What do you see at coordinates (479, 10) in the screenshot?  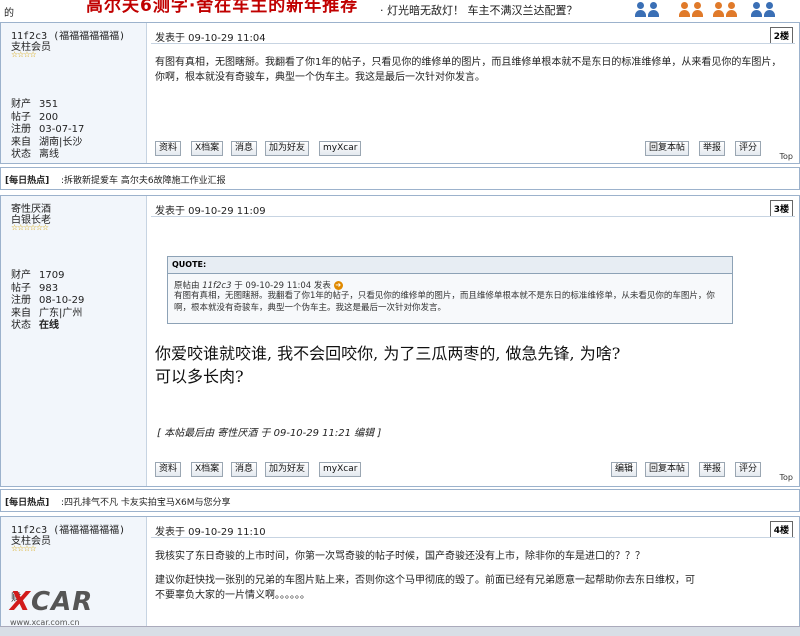 I see `banner-link: · 灯光暗无敌灯！ 车主不满汉兰达配置？` at bounding box center [479, 10].